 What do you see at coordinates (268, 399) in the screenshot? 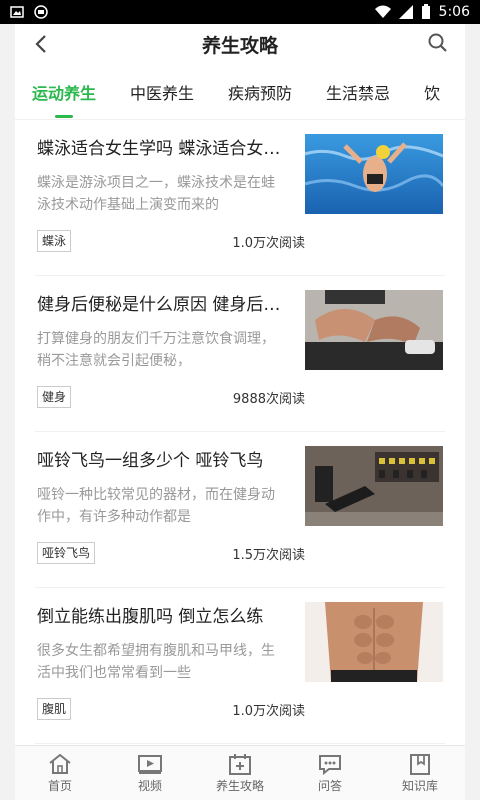
I see `article-reads: 9888次阅读` at bounding box center [268, 399].